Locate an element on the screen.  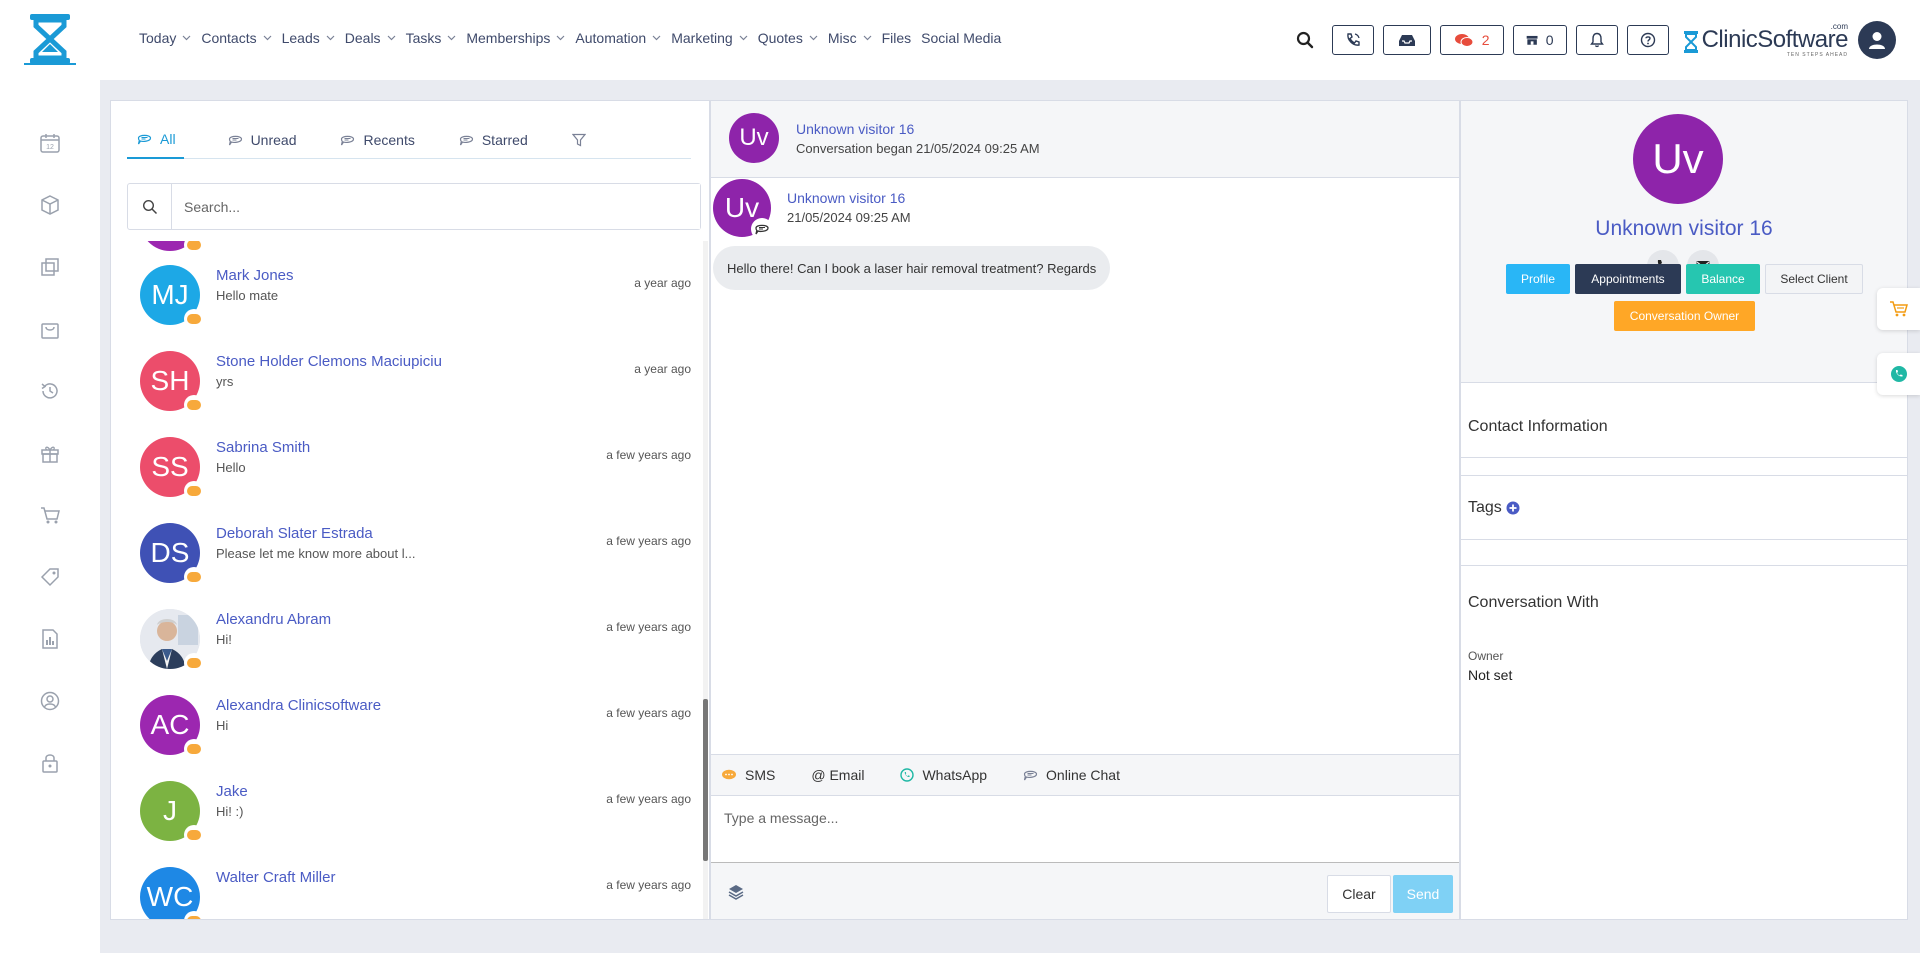
tab-starred: Starred is located at coordinates (488, 140).